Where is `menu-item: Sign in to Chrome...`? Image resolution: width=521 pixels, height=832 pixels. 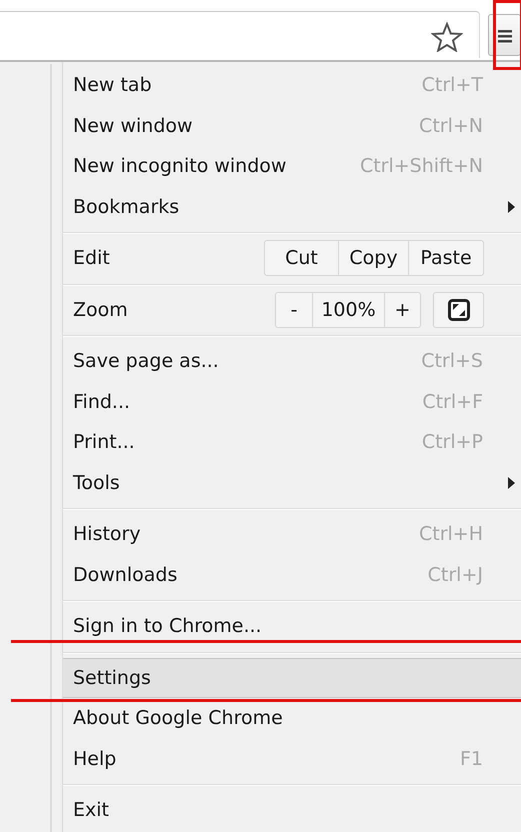
menu-item: Sign in to Chrome... is located at coordinates (292, 626).